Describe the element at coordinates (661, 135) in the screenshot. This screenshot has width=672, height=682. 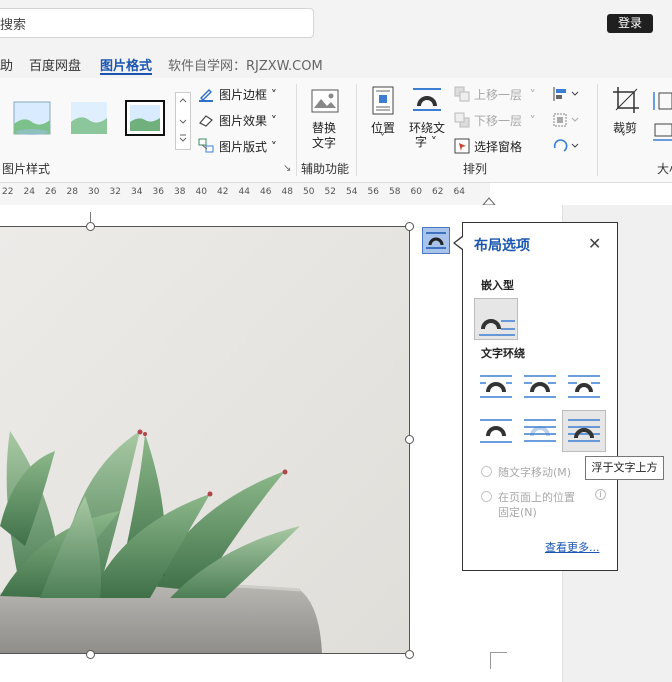
I see `width-icon` at that location.